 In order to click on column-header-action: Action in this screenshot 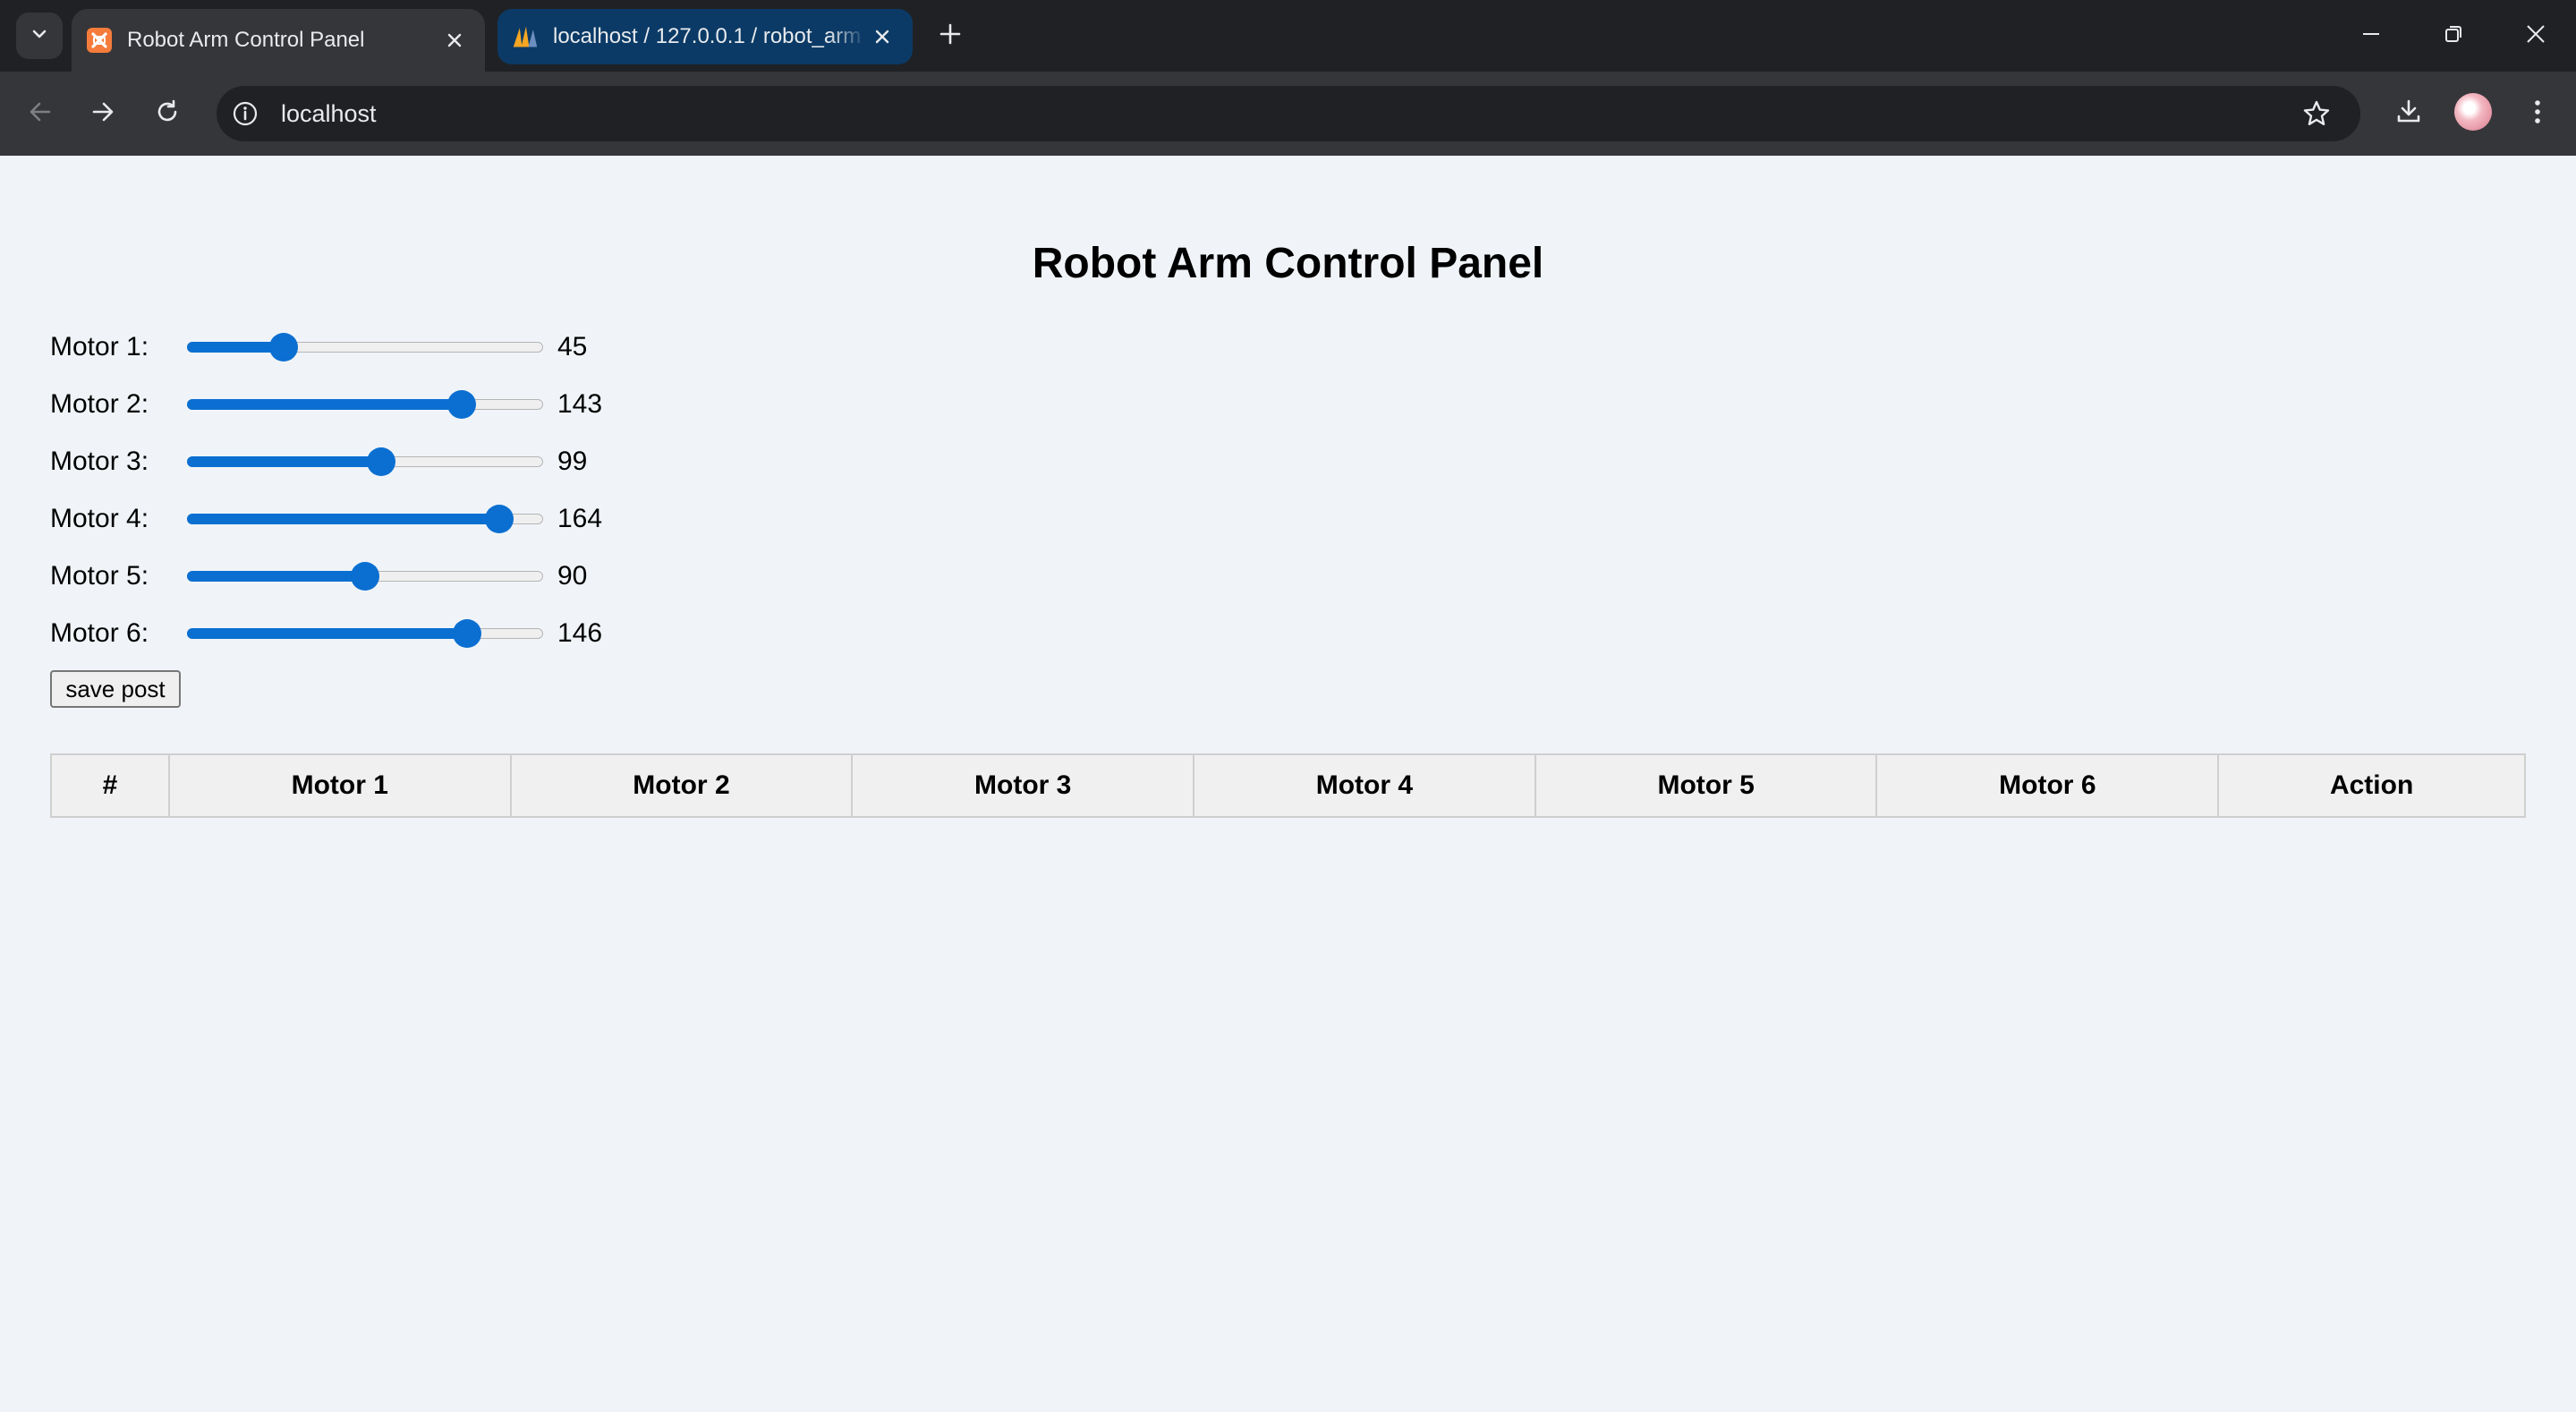, I will do `click(2371, 785)`.